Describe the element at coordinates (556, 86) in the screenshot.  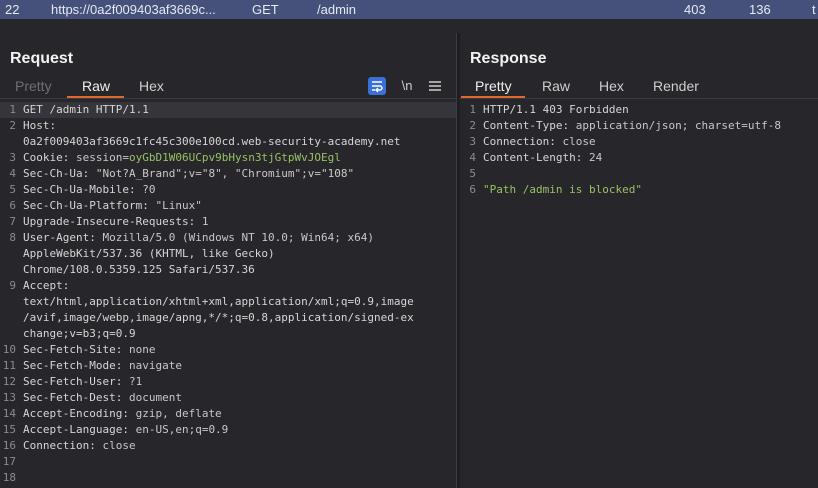
I see `tab-response-raw: Raw` at that location.